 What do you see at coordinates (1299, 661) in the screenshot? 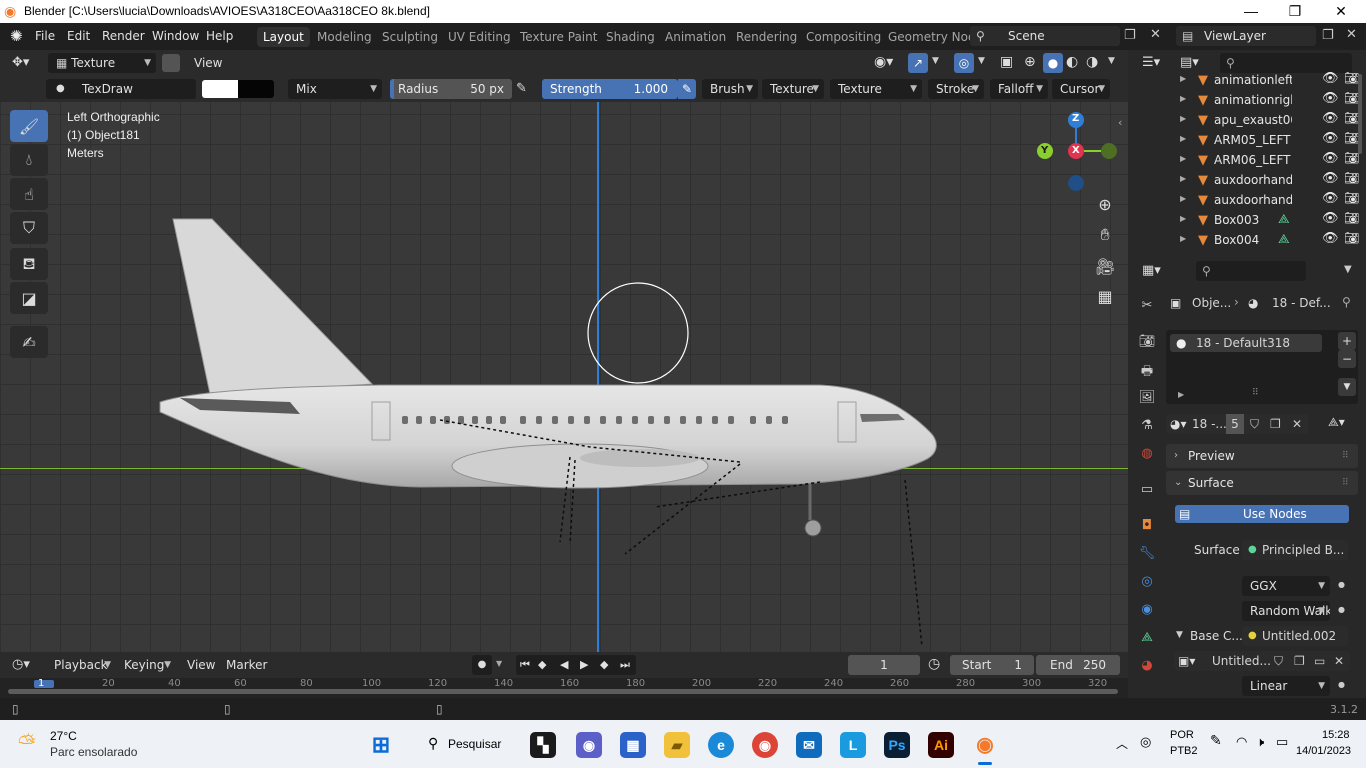
I see `new-image-icon: ❐` at bounding box center [1299, 661].